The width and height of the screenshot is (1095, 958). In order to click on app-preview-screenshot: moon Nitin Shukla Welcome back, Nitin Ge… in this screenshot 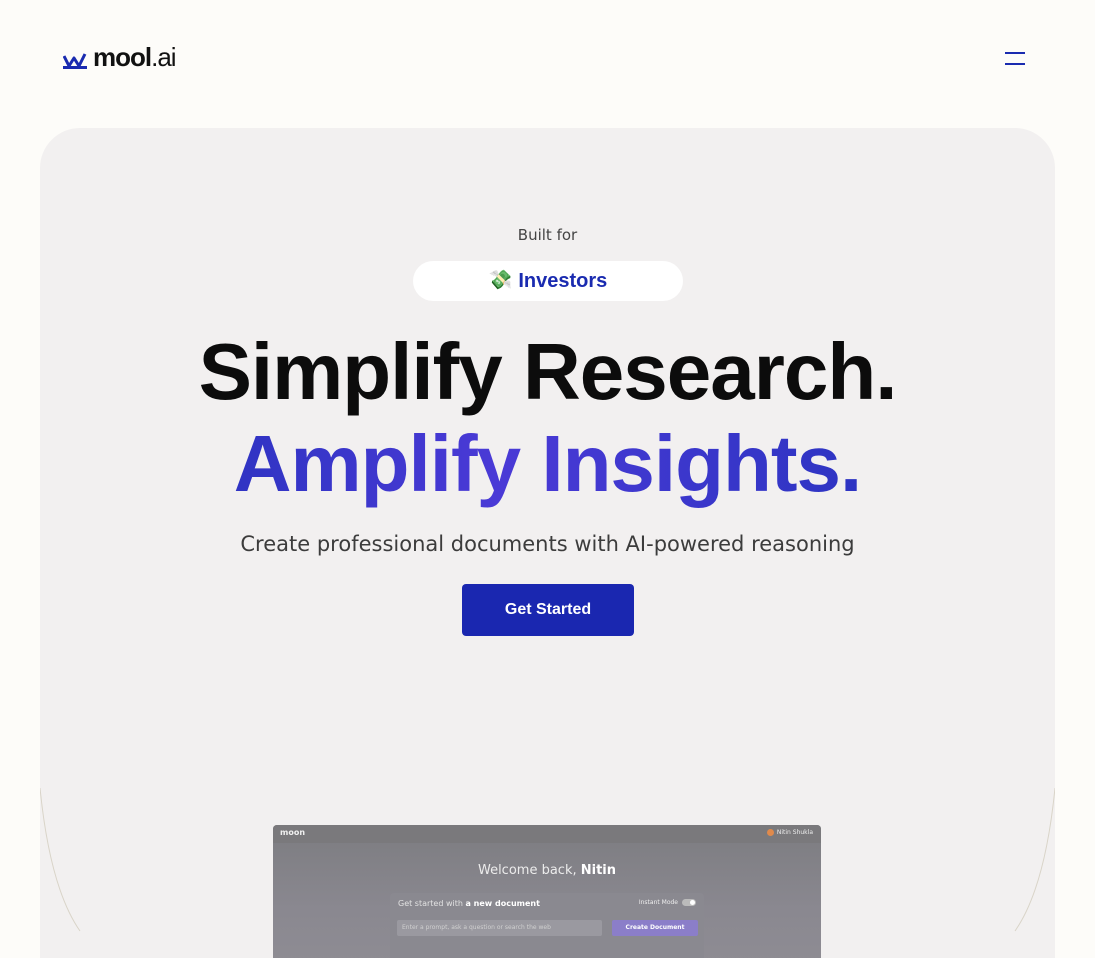, I will do `click(547, 891)`.